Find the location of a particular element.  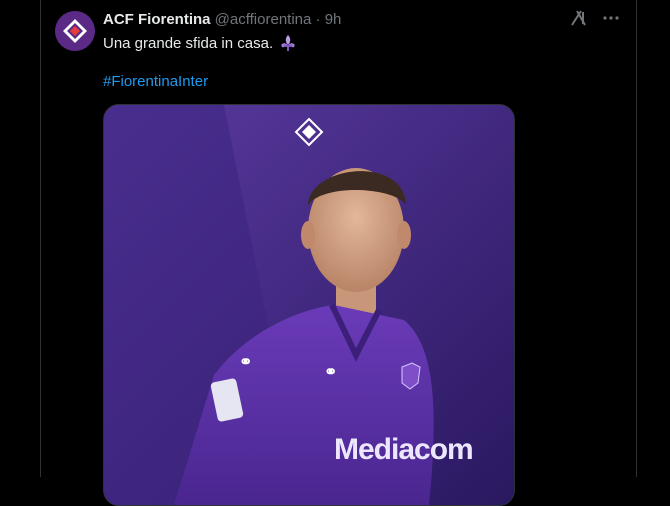

grok-icon is located at coordinates (579, 20).